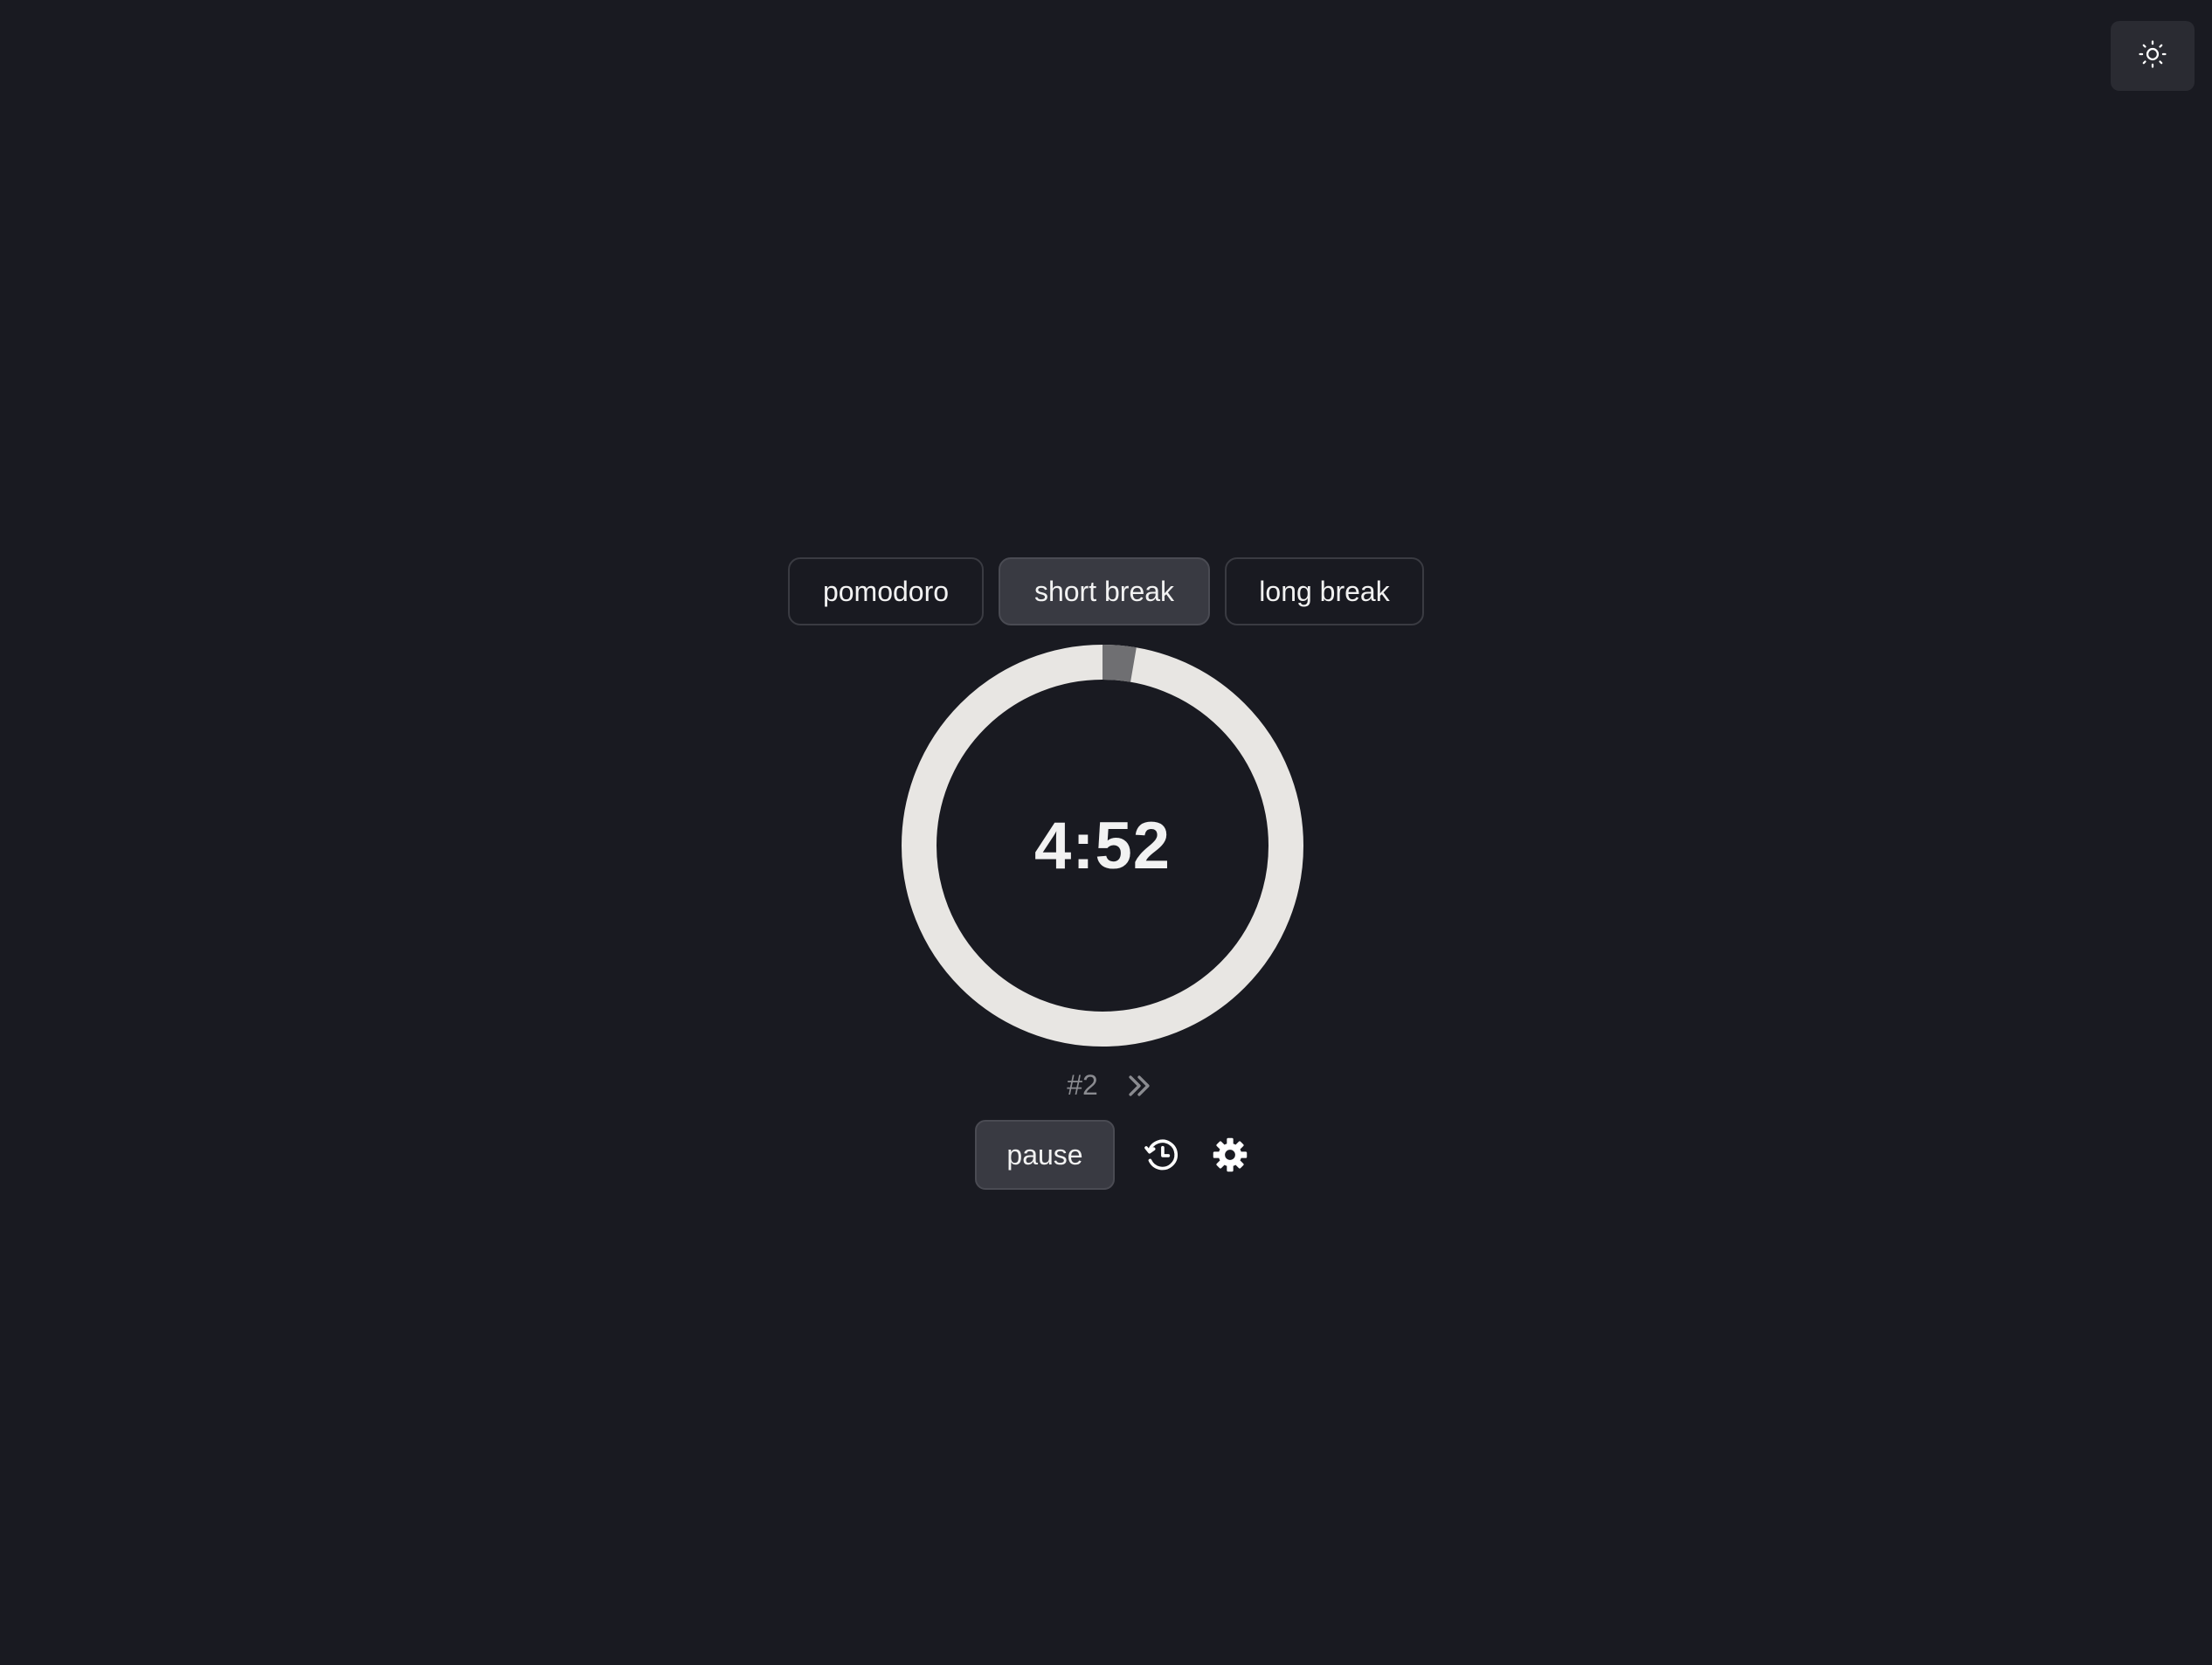  Describe the element at coordinates (1162, 1155) in the screenshot. I see `history-icon` at that location.